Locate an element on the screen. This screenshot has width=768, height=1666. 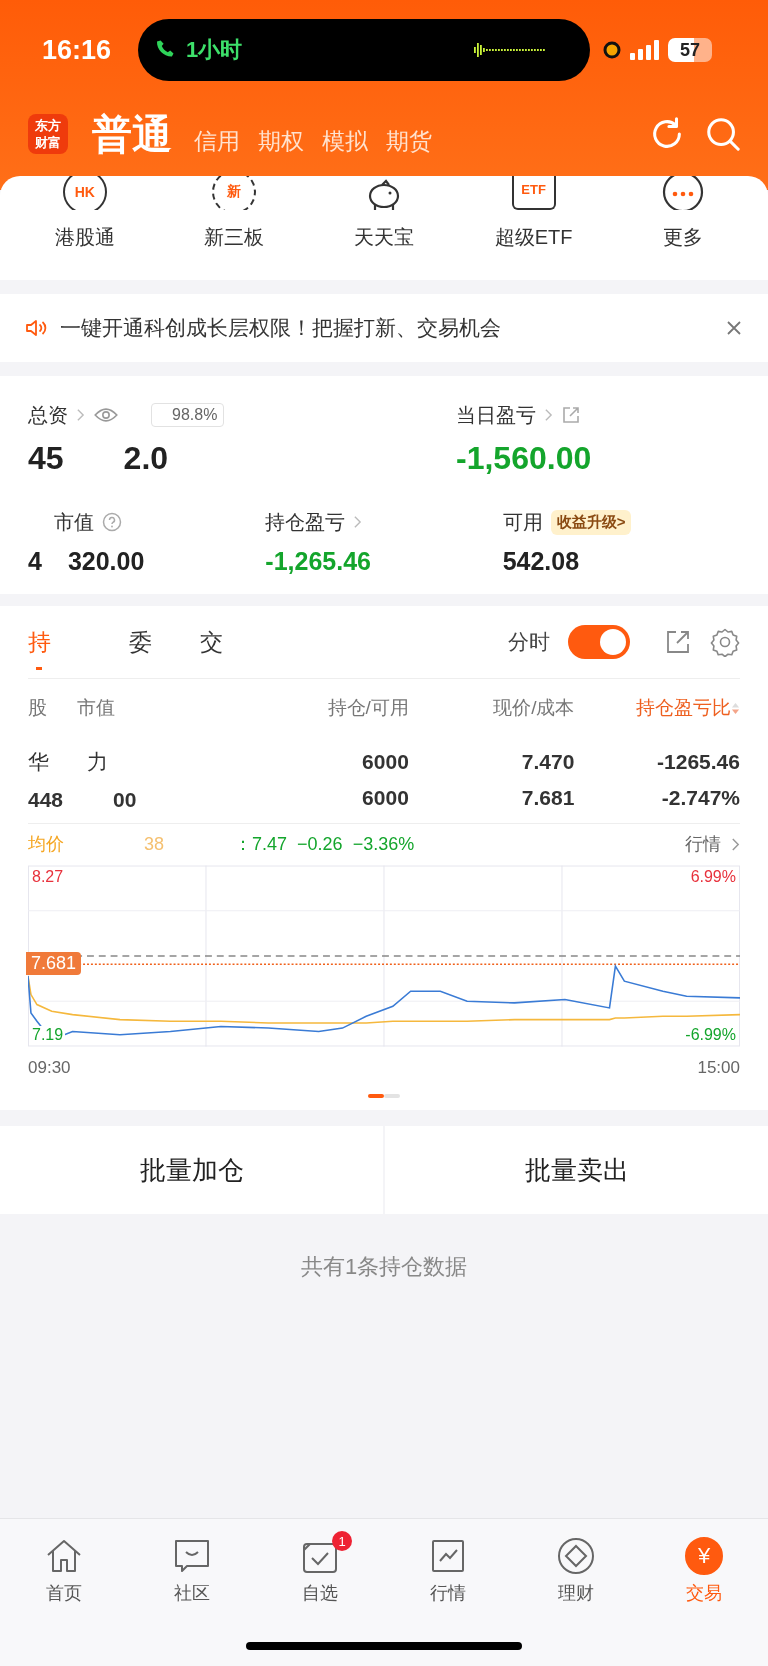
holding-pnl-value: -1,265.46 is located at coordinates (318, 561).